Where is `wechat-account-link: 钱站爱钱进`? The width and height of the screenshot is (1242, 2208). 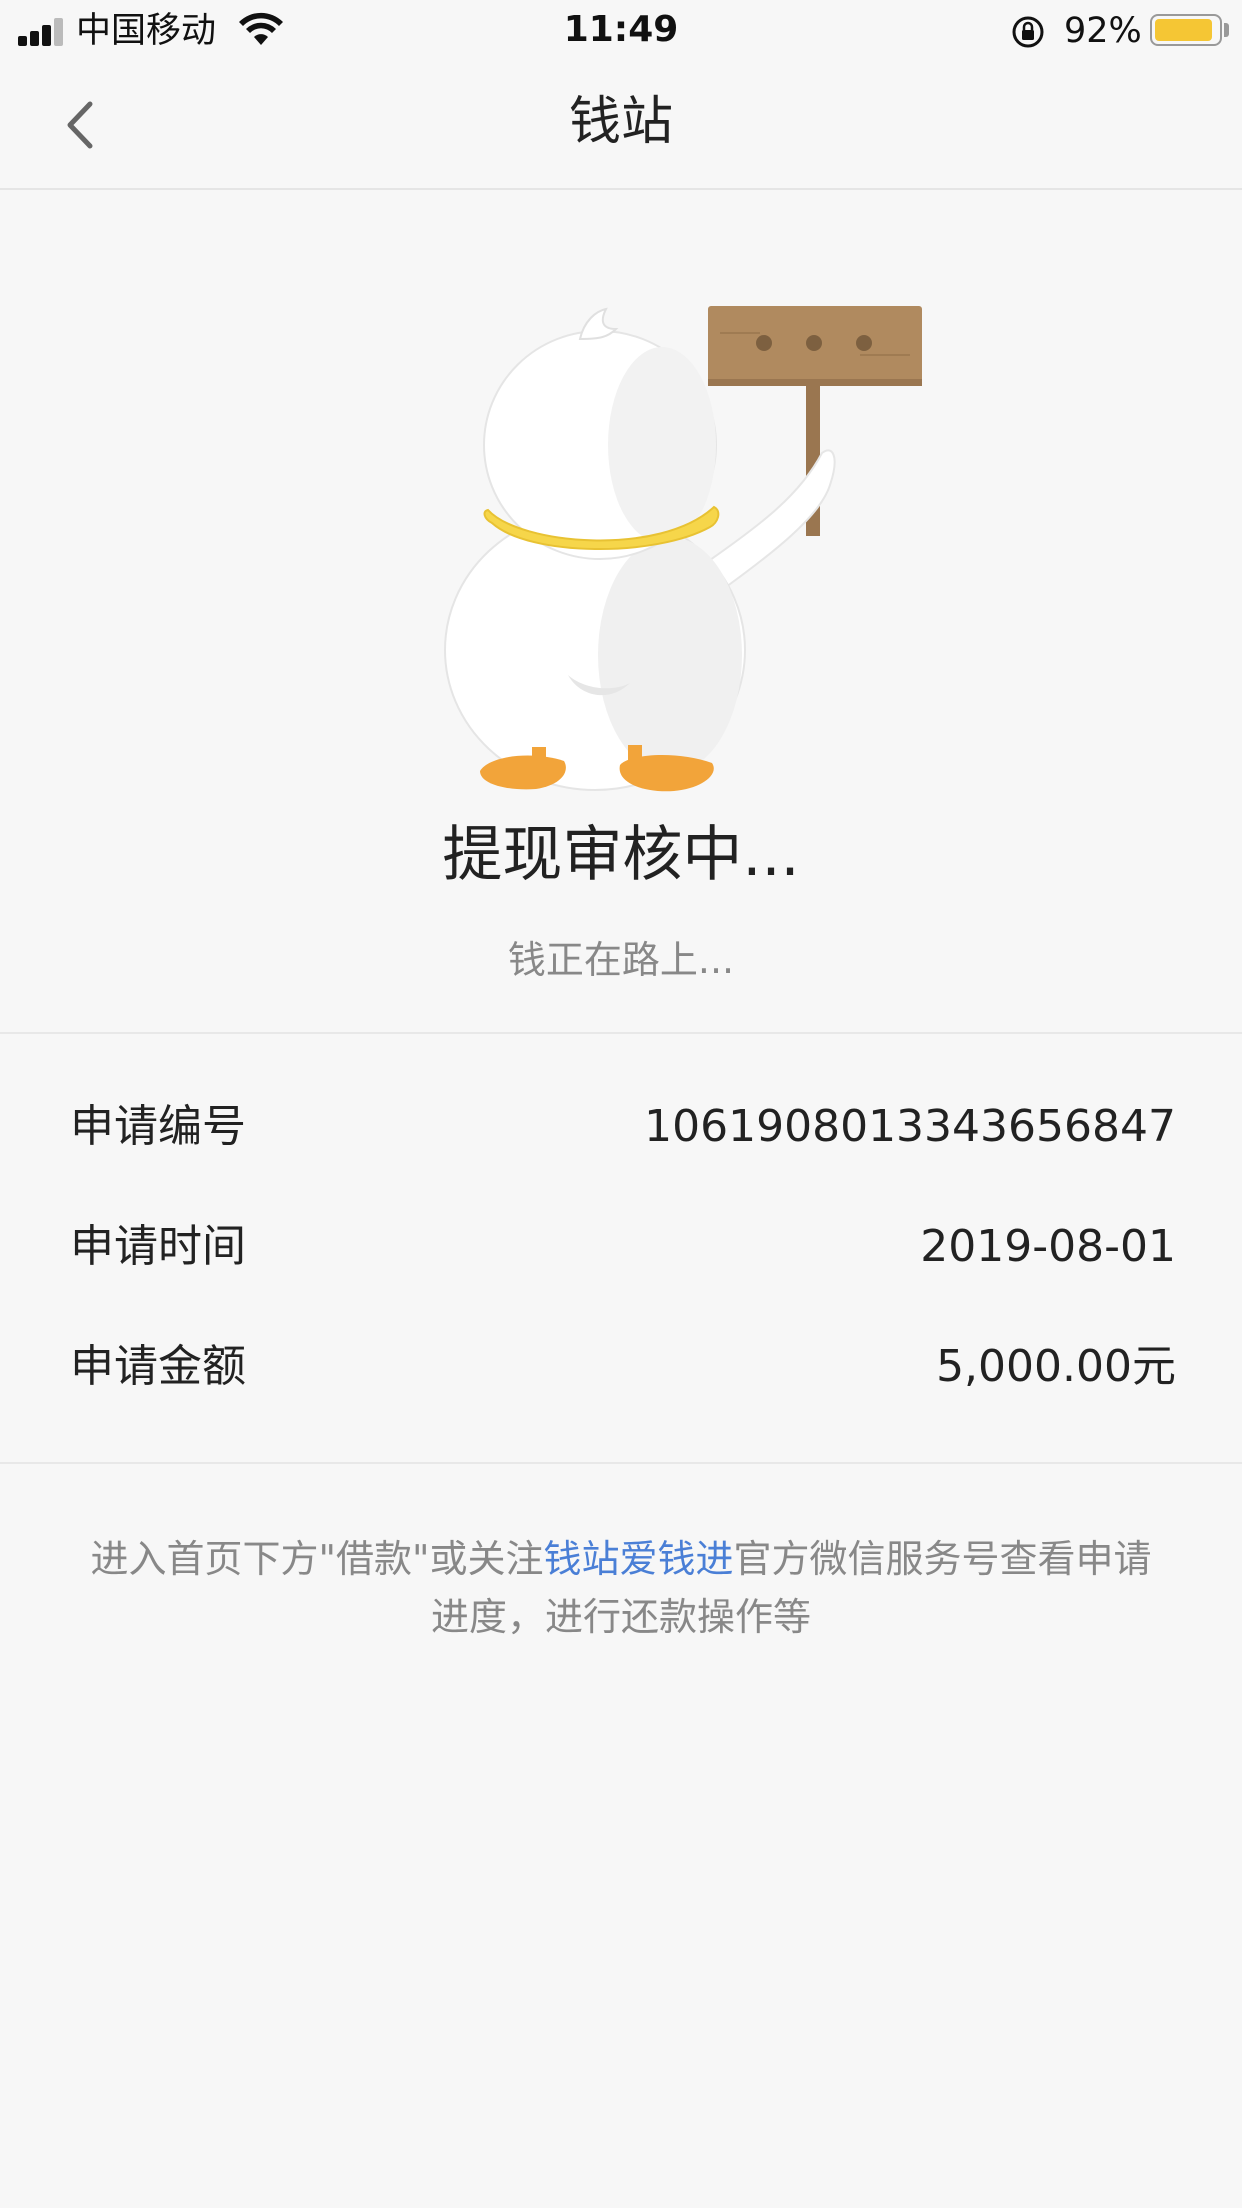
wechat-account-link: 钱站爱钱进 is located at coordinates (638, 1559).